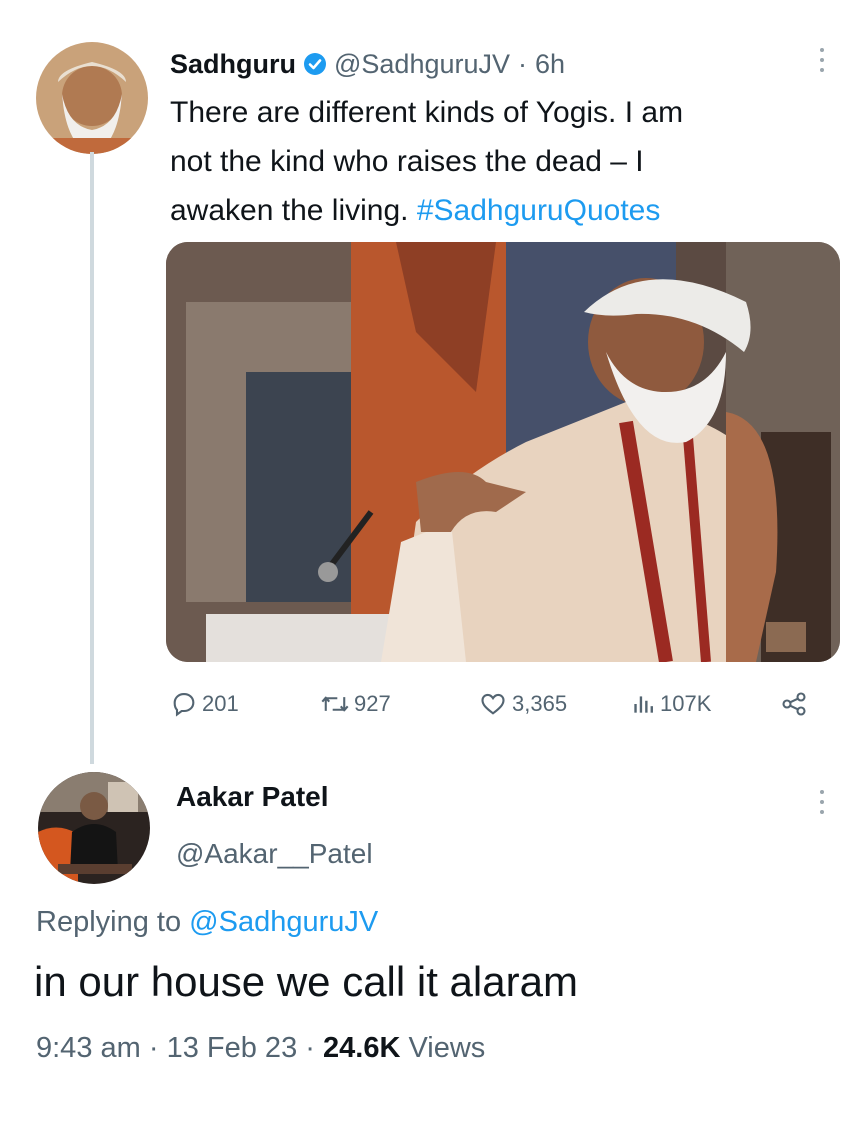 This screenshot has height=1123, width=861. Describe the element at coordinates (550, 64) in the screenshot. I see `tweet-time: 6h` at that location.